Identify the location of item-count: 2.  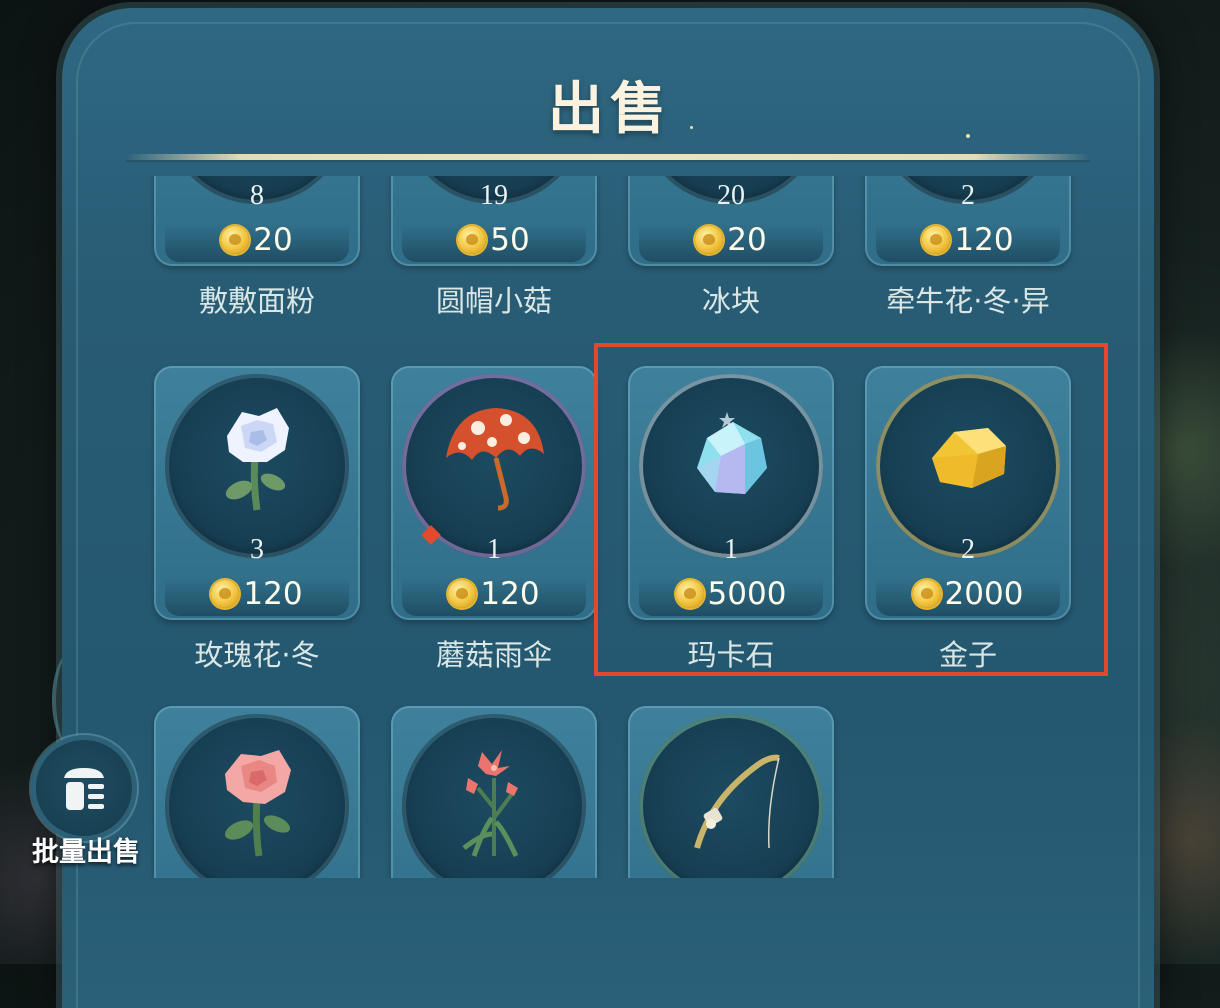
(968, 195).